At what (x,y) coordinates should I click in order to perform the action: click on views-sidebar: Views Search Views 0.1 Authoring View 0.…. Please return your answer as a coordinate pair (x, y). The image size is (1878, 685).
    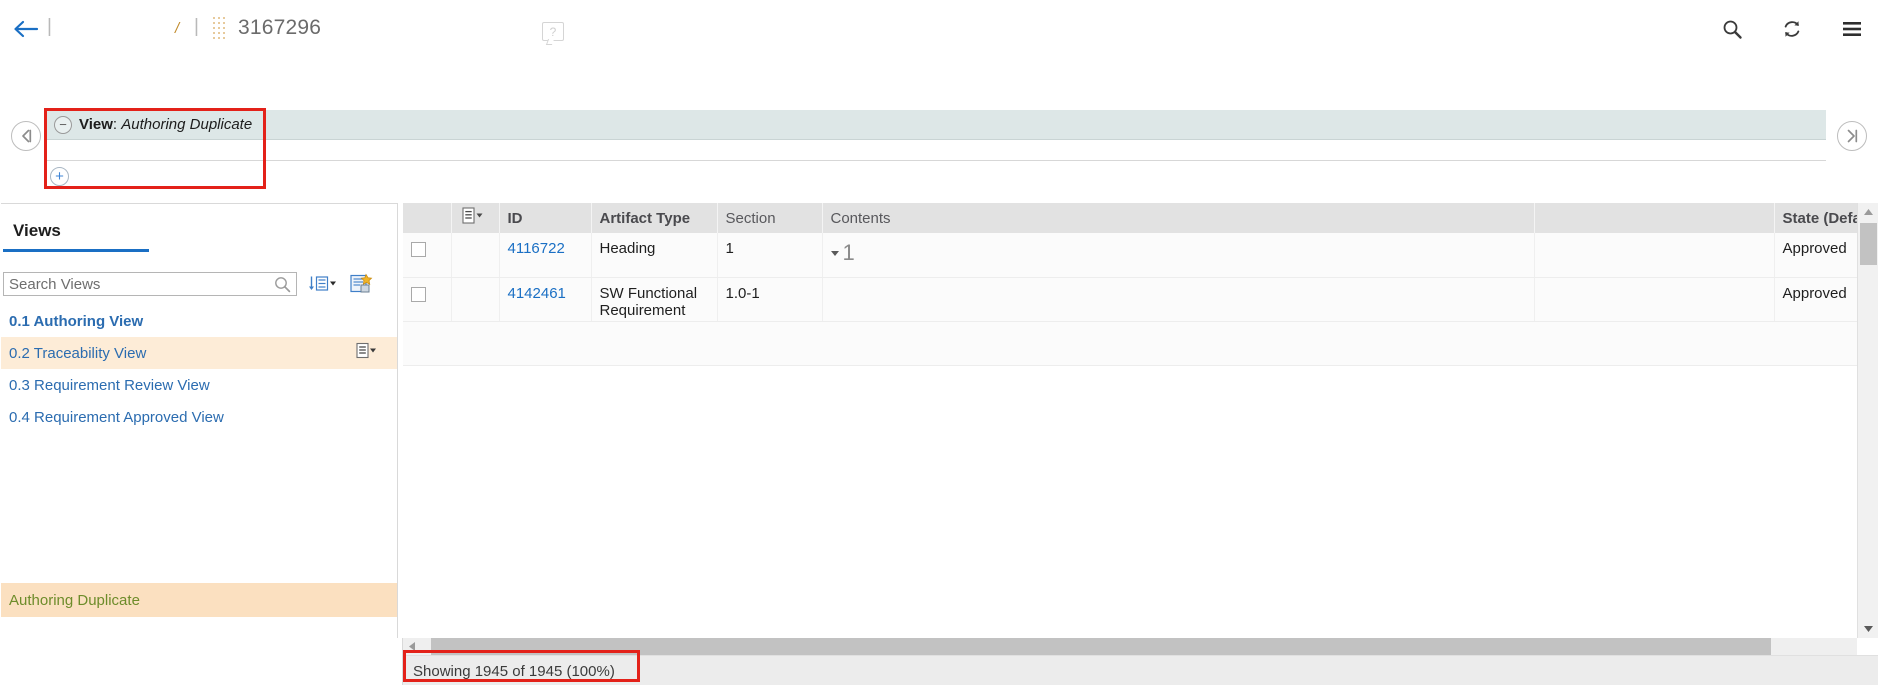
    Looking at the image, I should click on (199, 444).